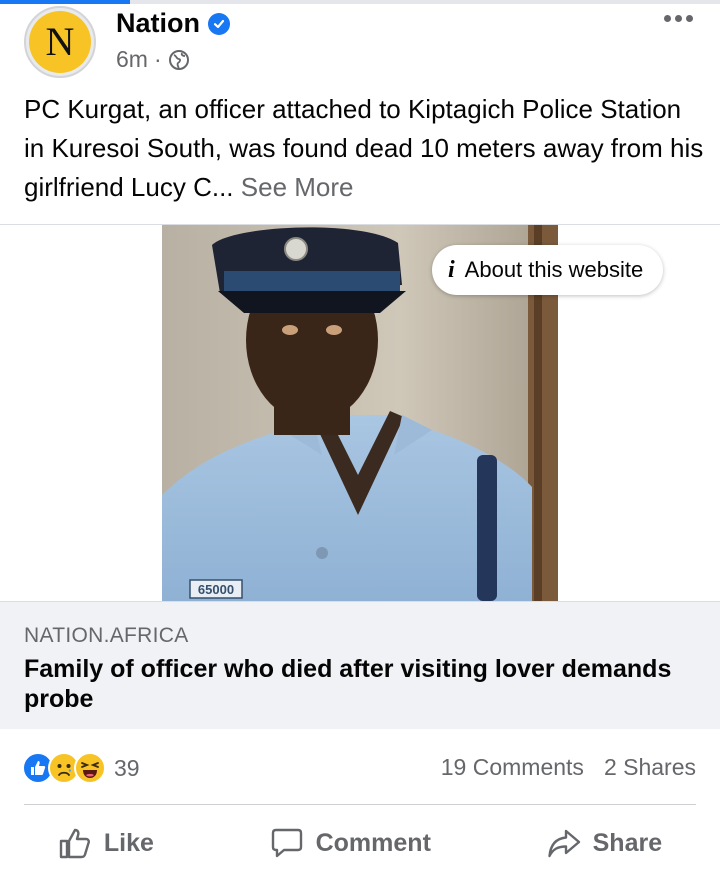 Image resolution: width=720 pixels, height=874 pixels. Describe the element at coordinates (297, 187) in the screenshot. I see `see-more-link: See More` at that location.